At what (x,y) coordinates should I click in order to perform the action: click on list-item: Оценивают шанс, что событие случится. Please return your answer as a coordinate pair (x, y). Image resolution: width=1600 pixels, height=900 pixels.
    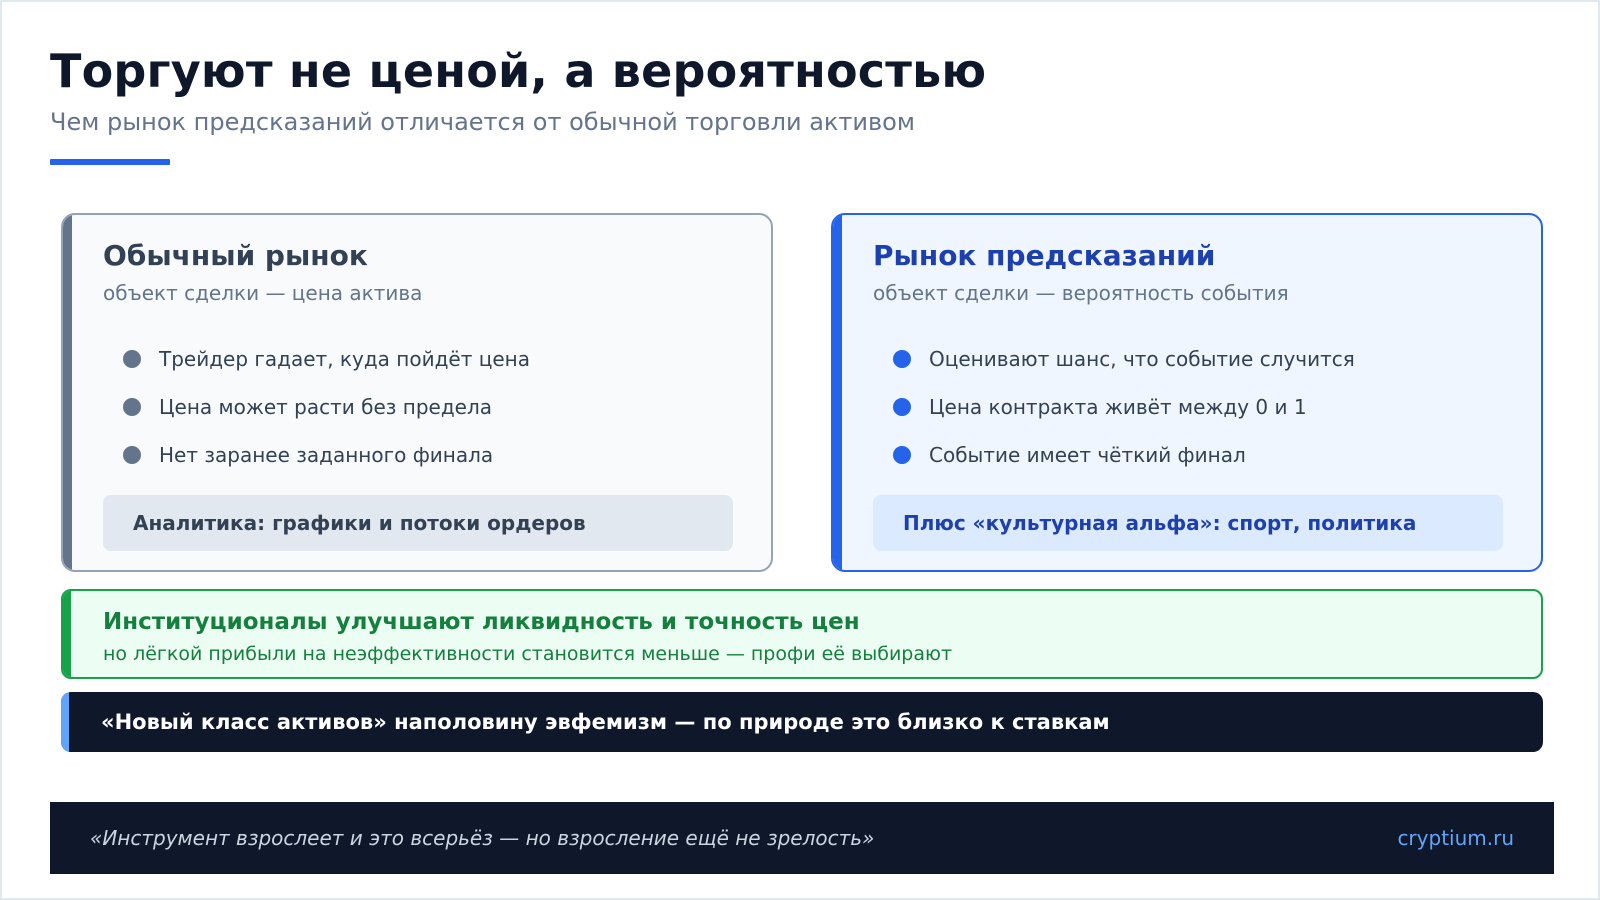
    Looking at the image, I should click on (1124, 359).